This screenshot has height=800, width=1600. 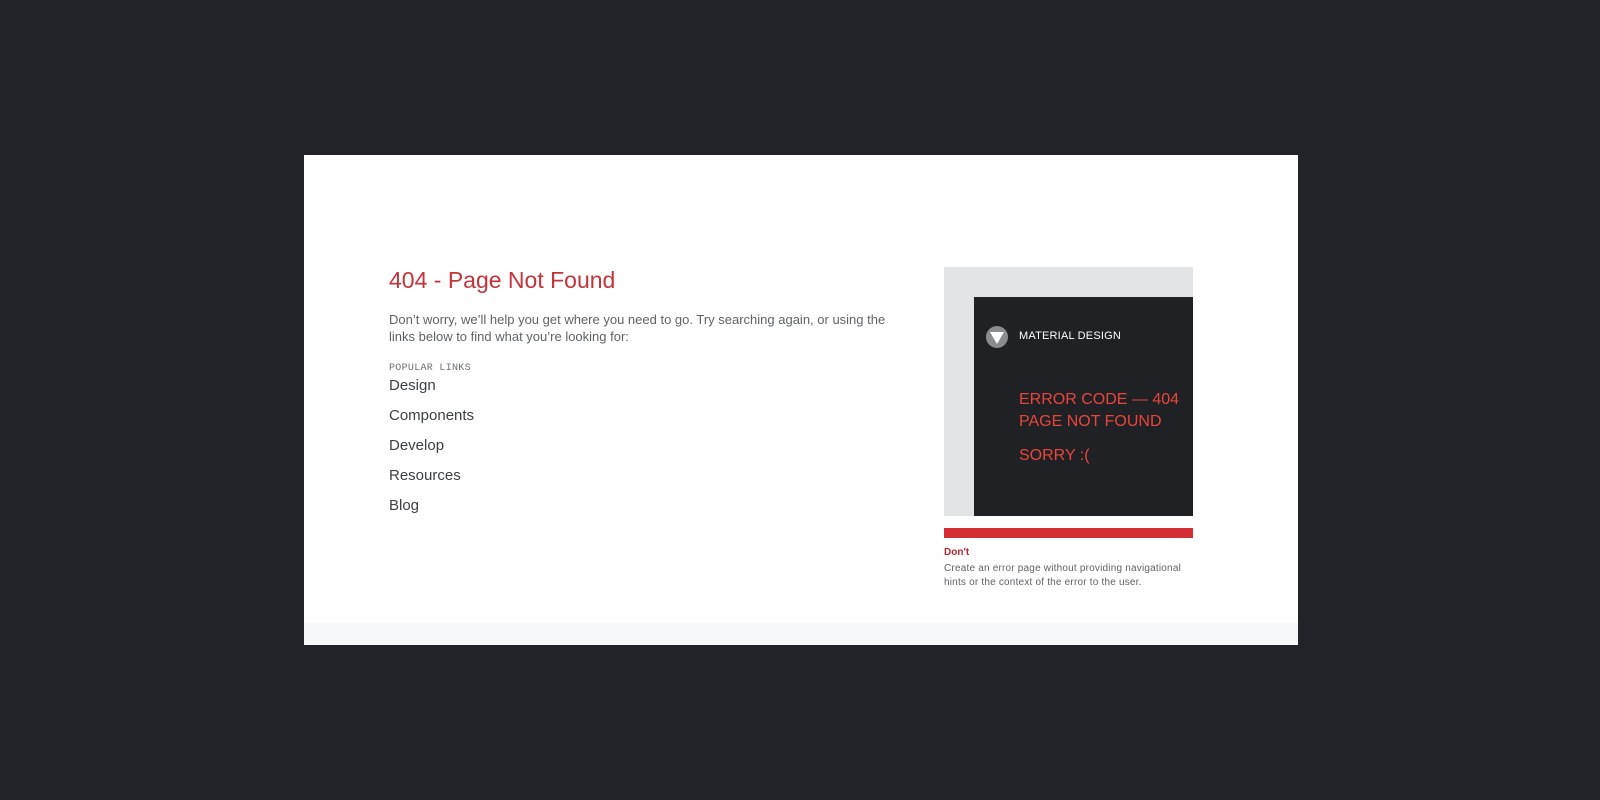 I want to click on link-design: Design, so click(x=412, y=385).